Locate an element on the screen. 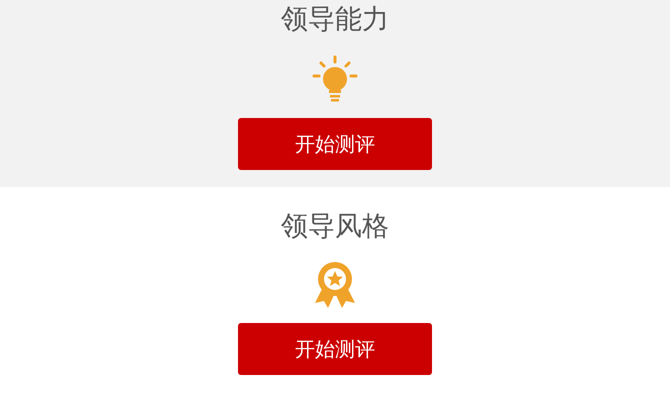 The height and width of the screenshot is (415, 670). section-title: 领导风格 is located at coordinates (335, 227).